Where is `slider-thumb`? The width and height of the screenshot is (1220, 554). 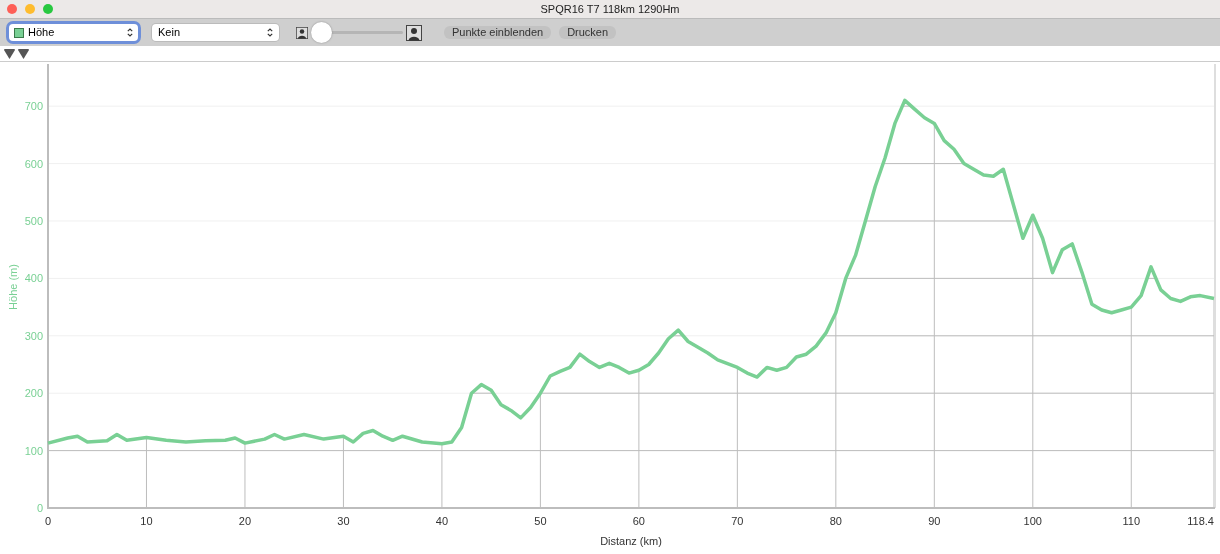
slider-thumb is located at coordinates (321, 32).